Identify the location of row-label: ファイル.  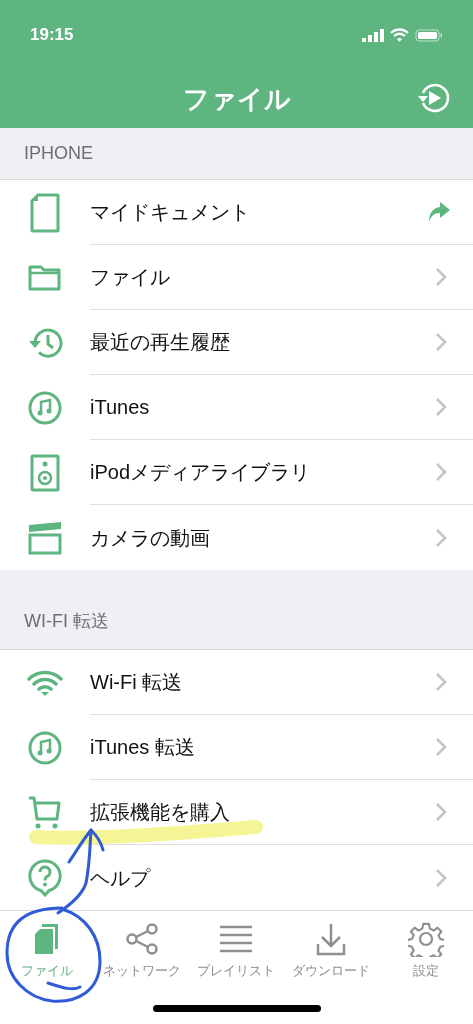
(130, 277).